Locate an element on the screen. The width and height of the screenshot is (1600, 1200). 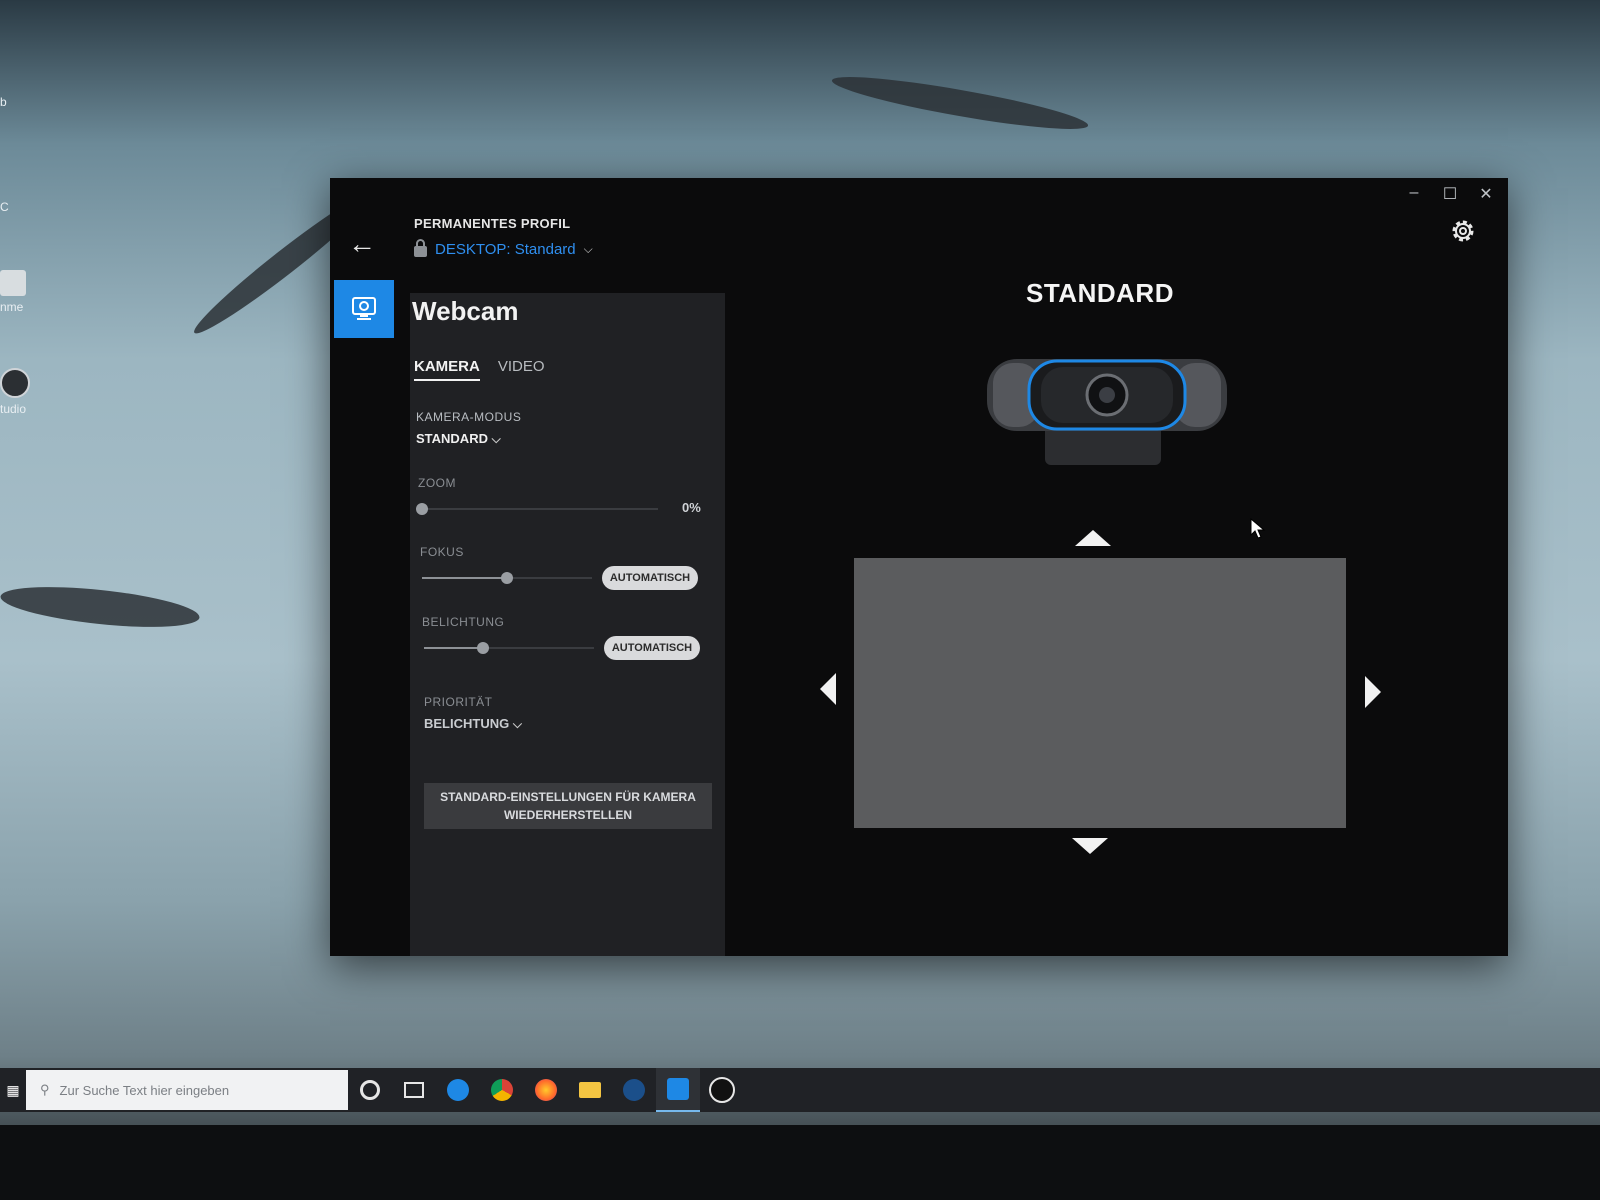
zoom-slider is located at coordinates (537, 509).